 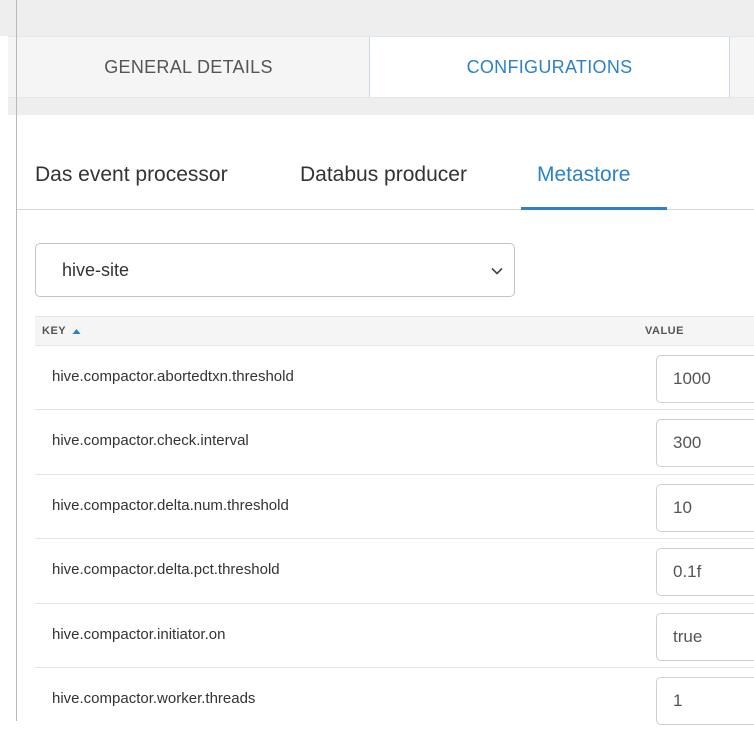 What do you see at coordinates (381, 106) in the screenshot?
I see `tabs-separator-band` at bounding box center [381, 106].